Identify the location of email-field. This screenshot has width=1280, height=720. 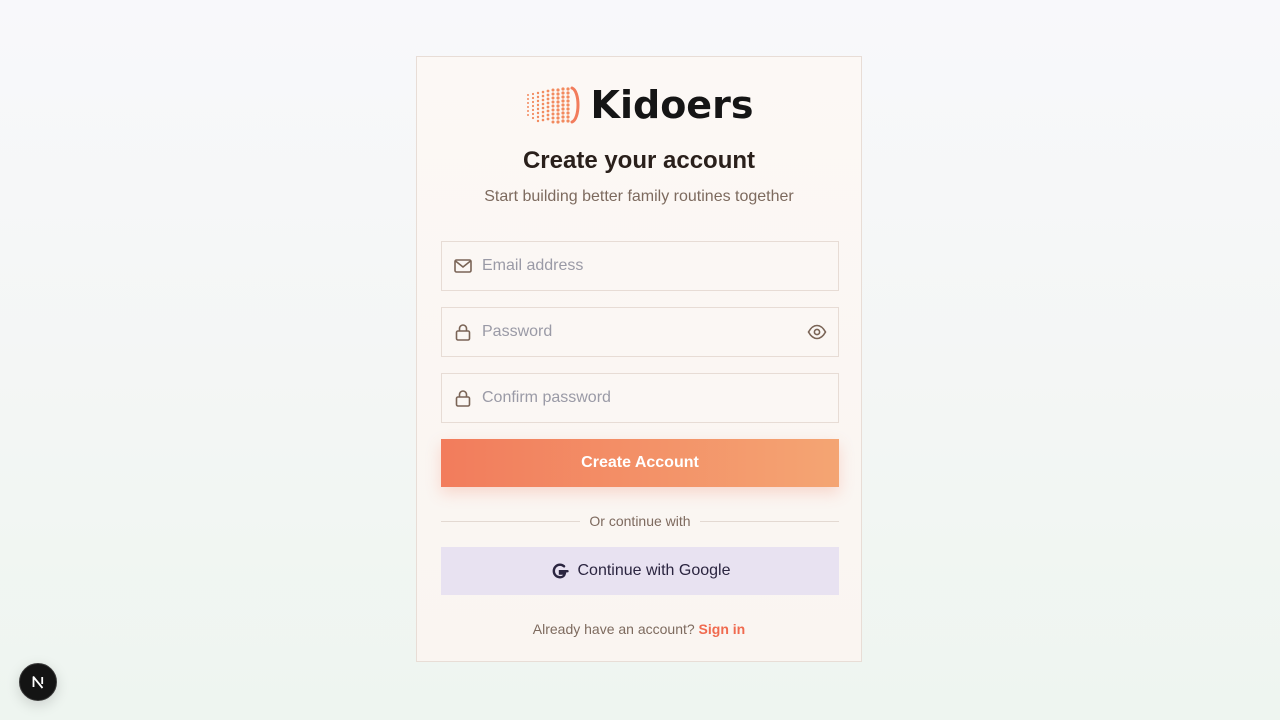
(640, 266).